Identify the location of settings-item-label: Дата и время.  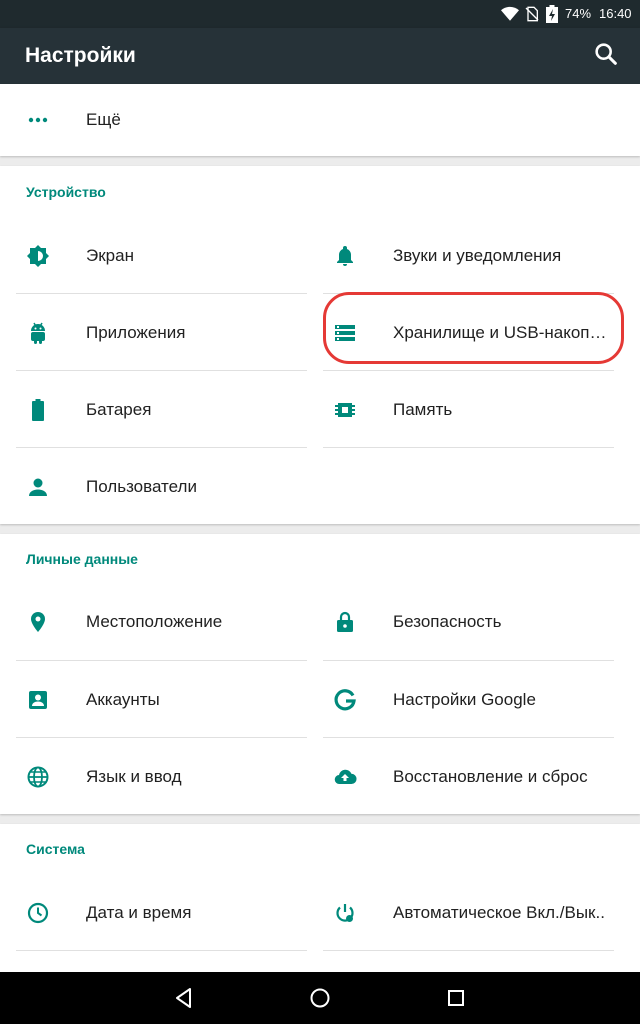
(139, 912).